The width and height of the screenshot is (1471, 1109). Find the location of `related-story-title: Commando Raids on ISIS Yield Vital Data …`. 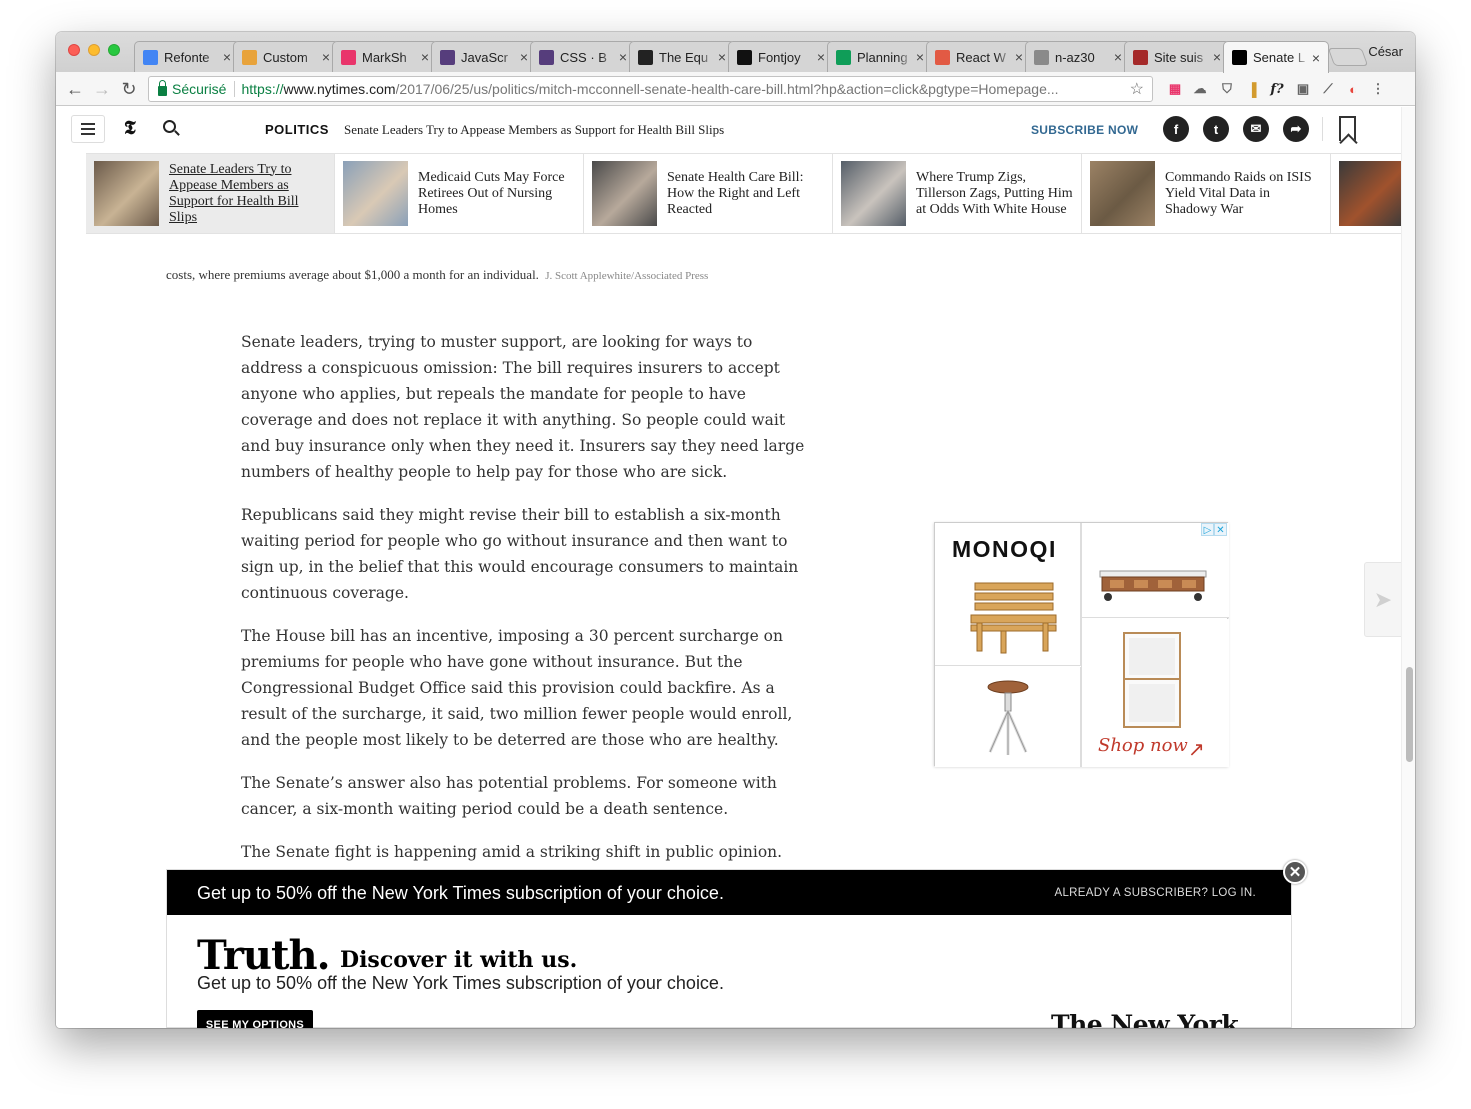

related-story-title: Commando Raids on ISIS Yield Vital Data … is located at coordinates (1243, 194).